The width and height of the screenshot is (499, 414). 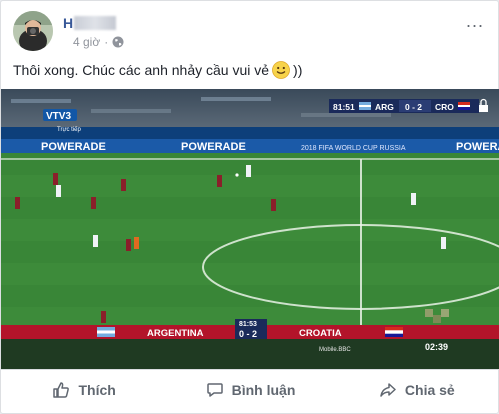 What do you see at coordinates (430, 390) in the screenshot?
I see `share-label: Chia sẻ` at bounding box center [430, 390].